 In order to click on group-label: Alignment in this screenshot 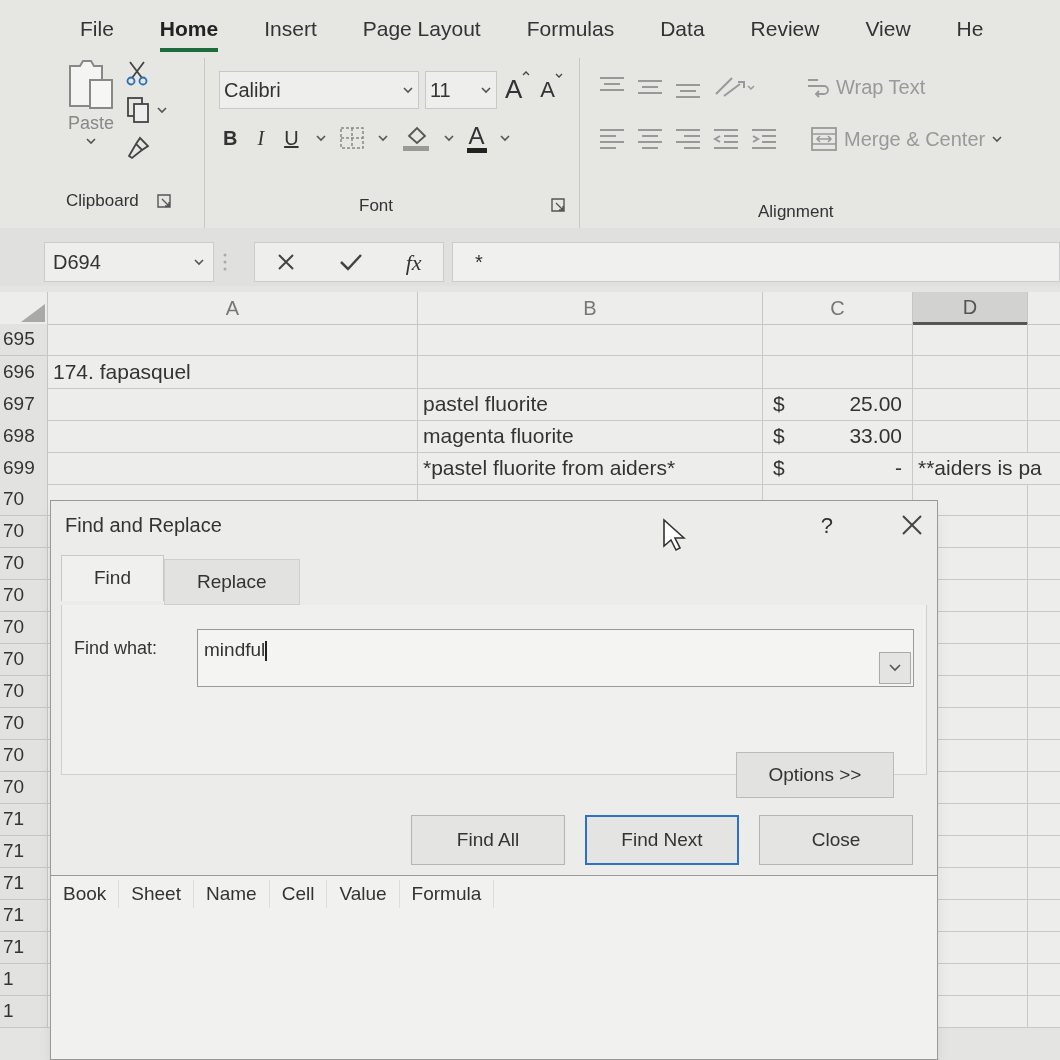, I will do `click(796, 211)`.